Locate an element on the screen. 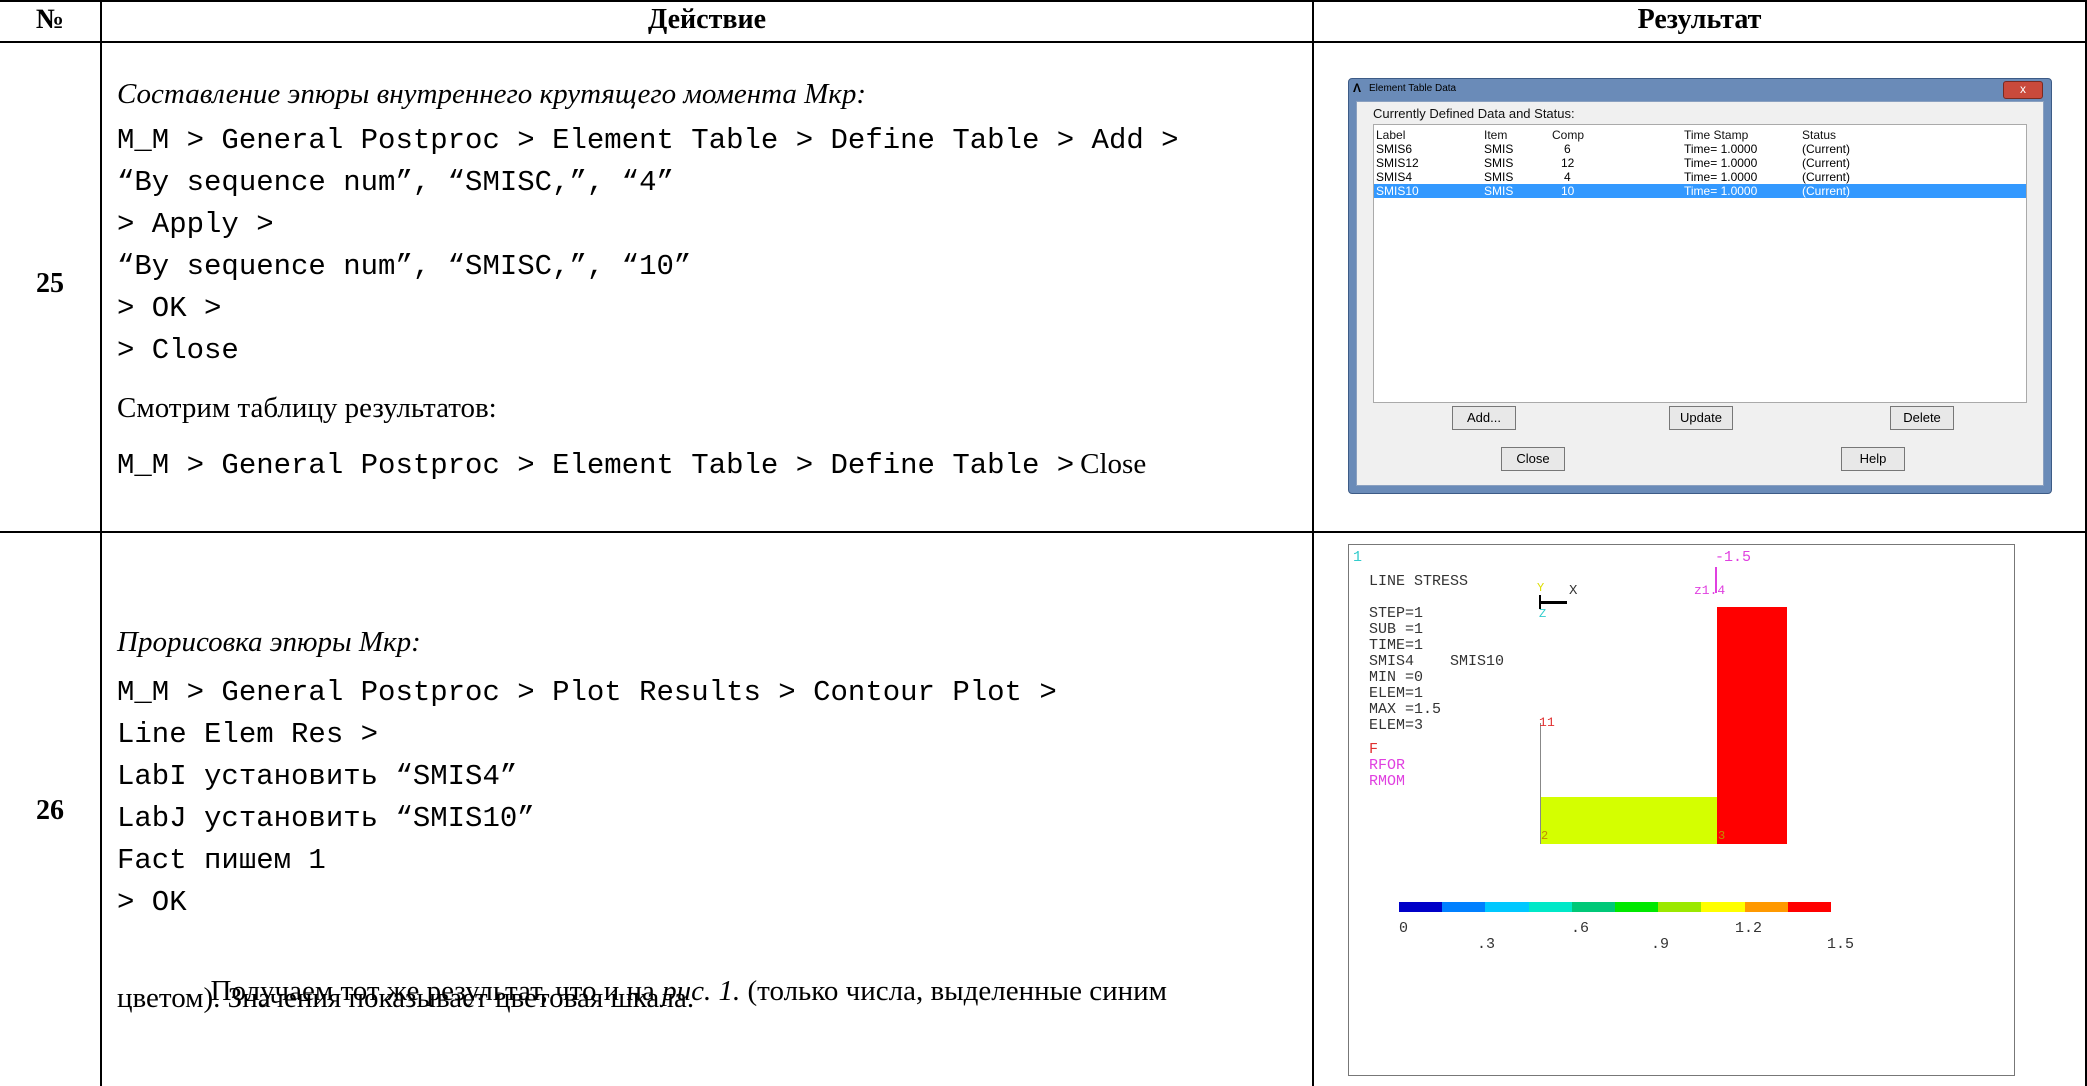 This screenshot has height=1086, width=2087. cell-label: SMIS12 is located at coordinates (1397, 163).